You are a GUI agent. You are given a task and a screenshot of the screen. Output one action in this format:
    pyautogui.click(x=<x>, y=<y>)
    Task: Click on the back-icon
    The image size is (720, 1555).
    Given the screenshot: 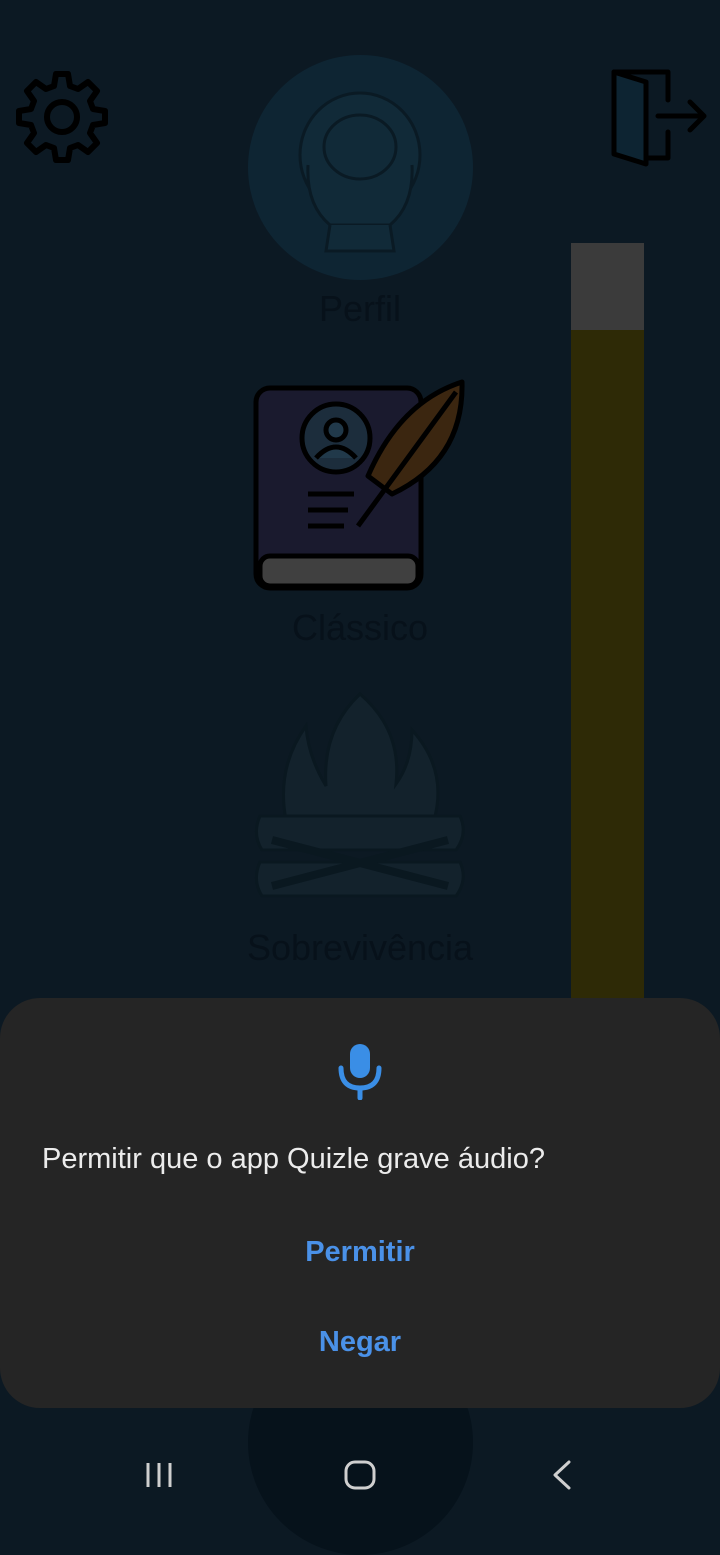 What is the action you would take?
    pyautogui.click(x=562, y=1475)
    